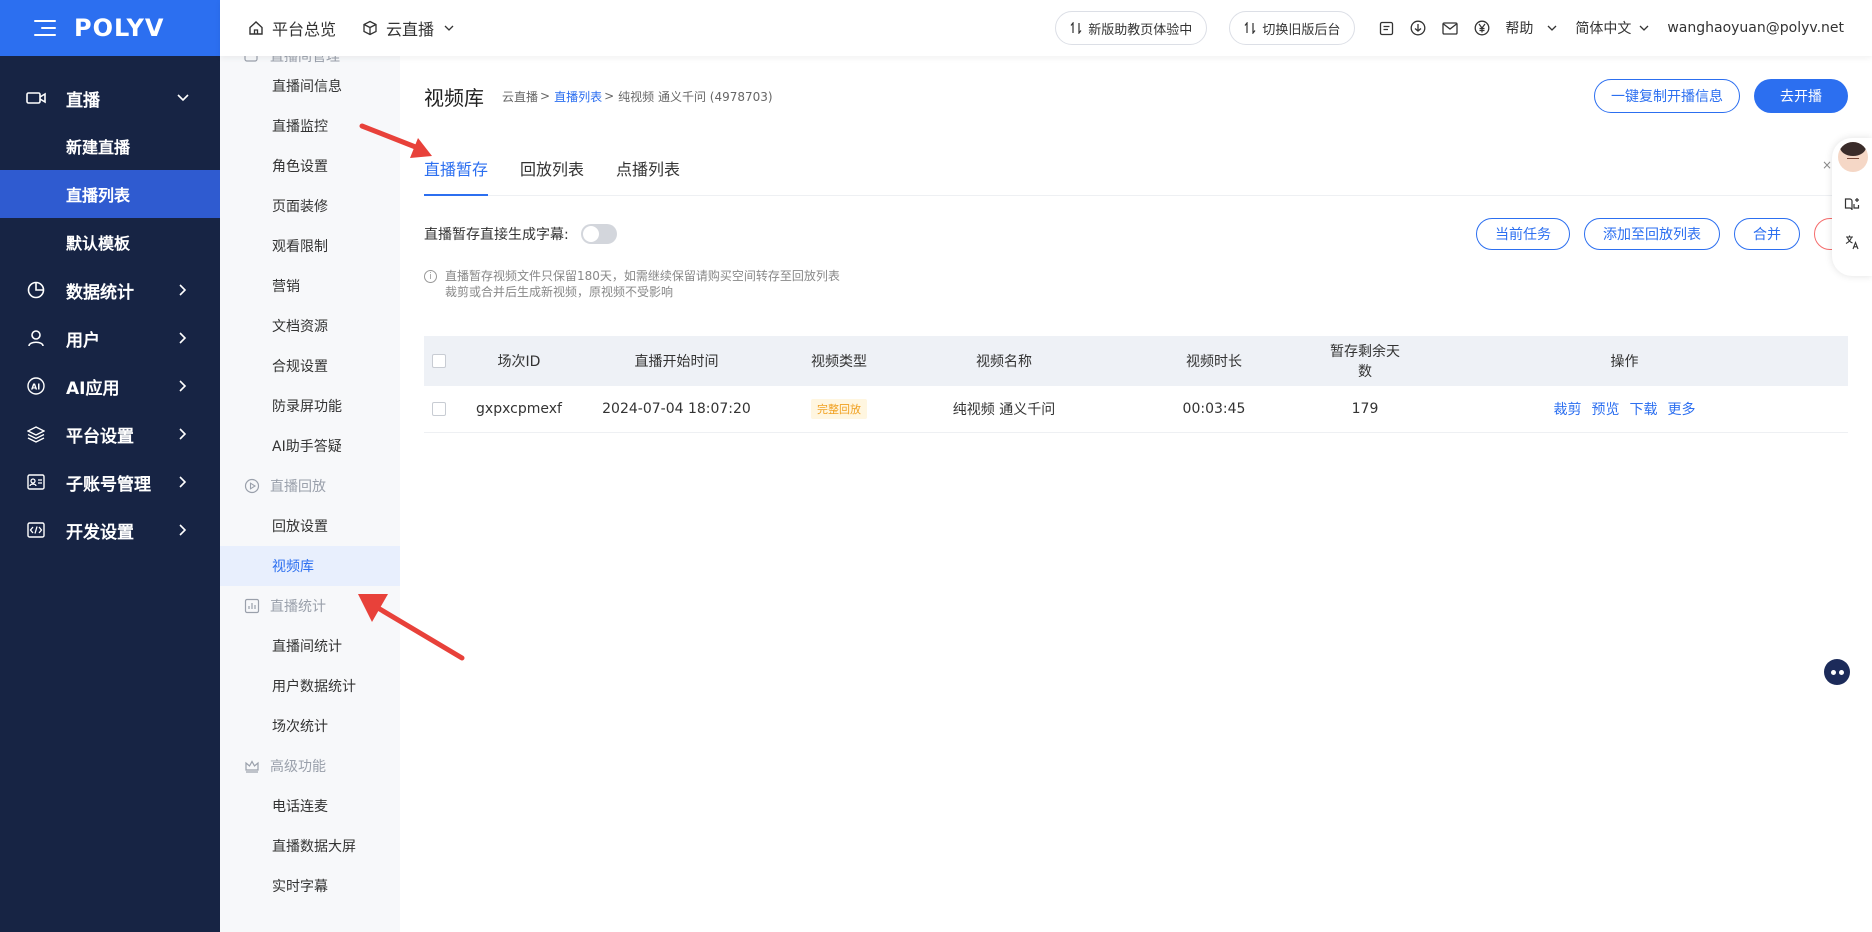 Image resolution: width=1872 pixels, height=932 pixels. What do you see at coordinates (439, 408) in the screenshot?
I see `row-checkbox` at bounding box center [439, 408].